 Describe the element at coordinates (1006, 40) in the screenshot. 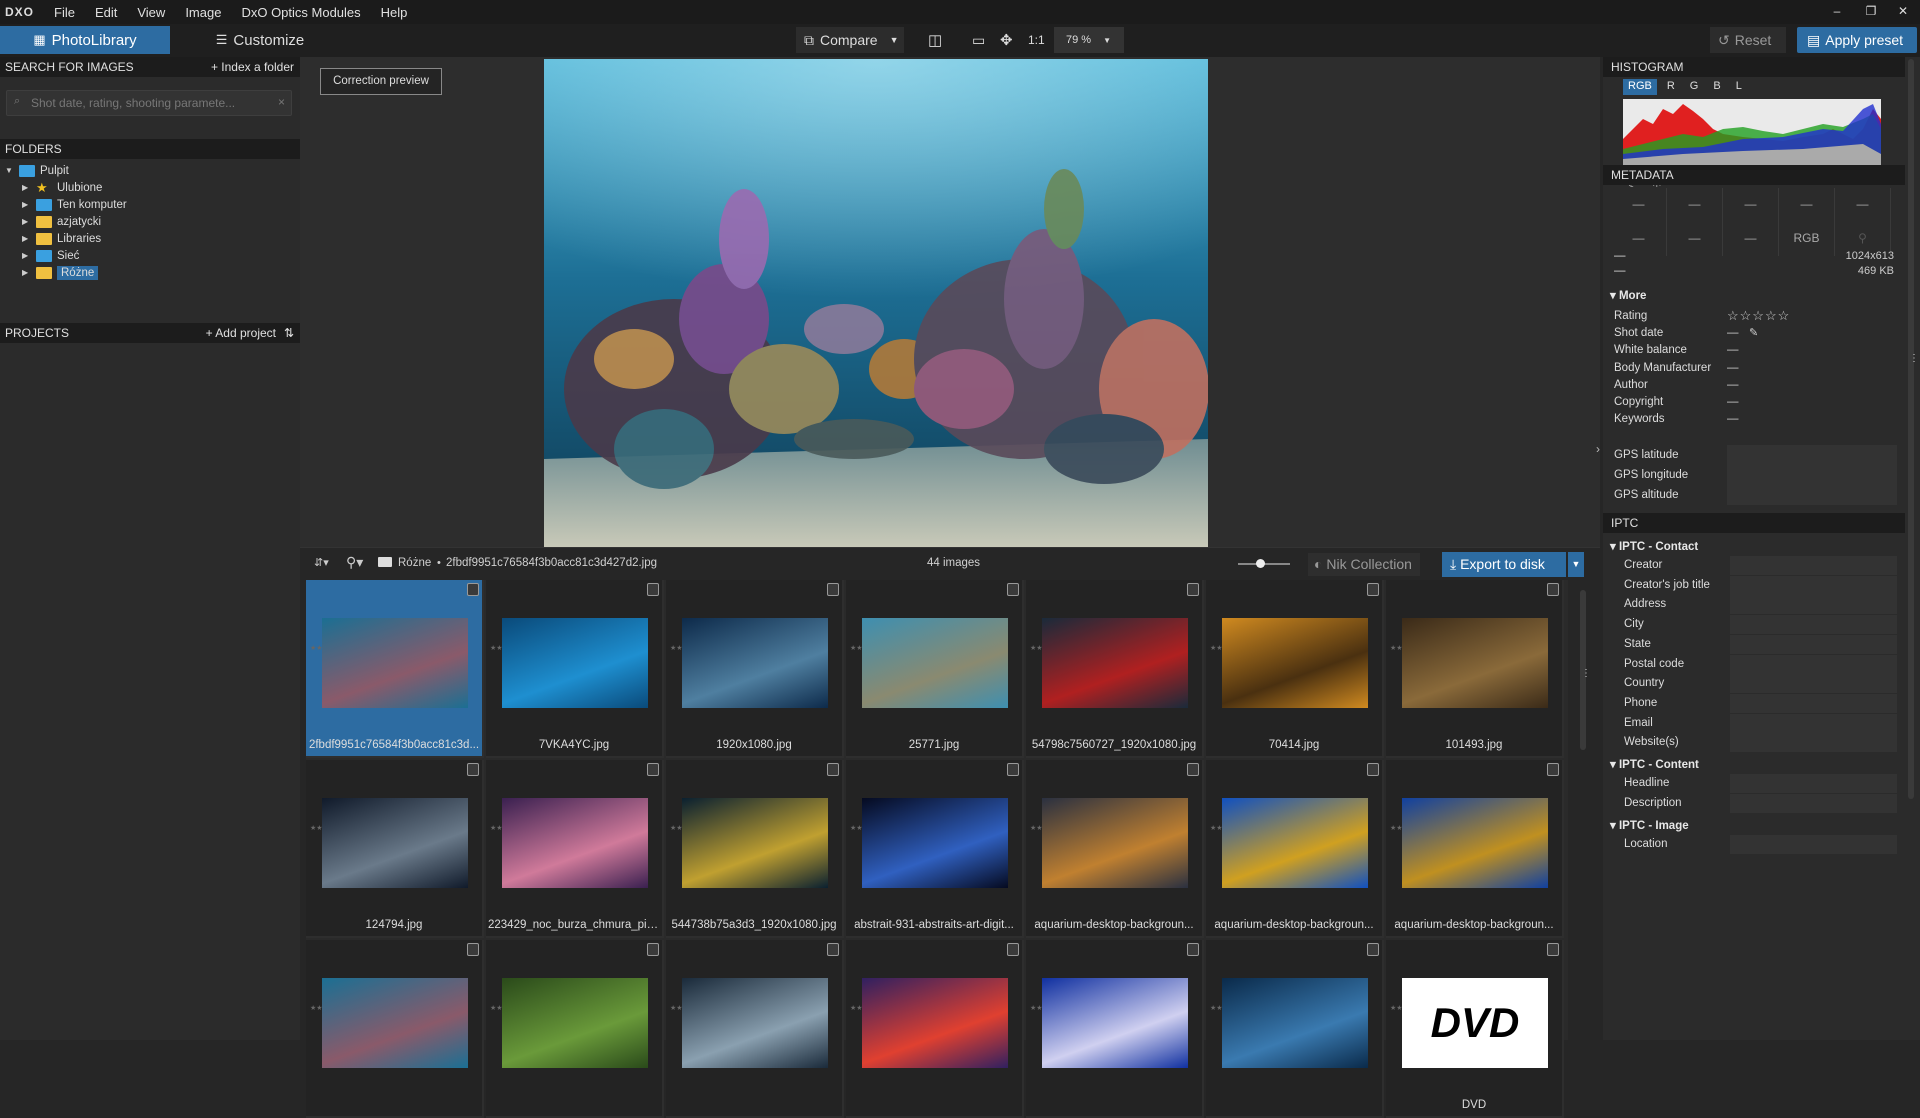

I see `move-icon: ✥` at that location.